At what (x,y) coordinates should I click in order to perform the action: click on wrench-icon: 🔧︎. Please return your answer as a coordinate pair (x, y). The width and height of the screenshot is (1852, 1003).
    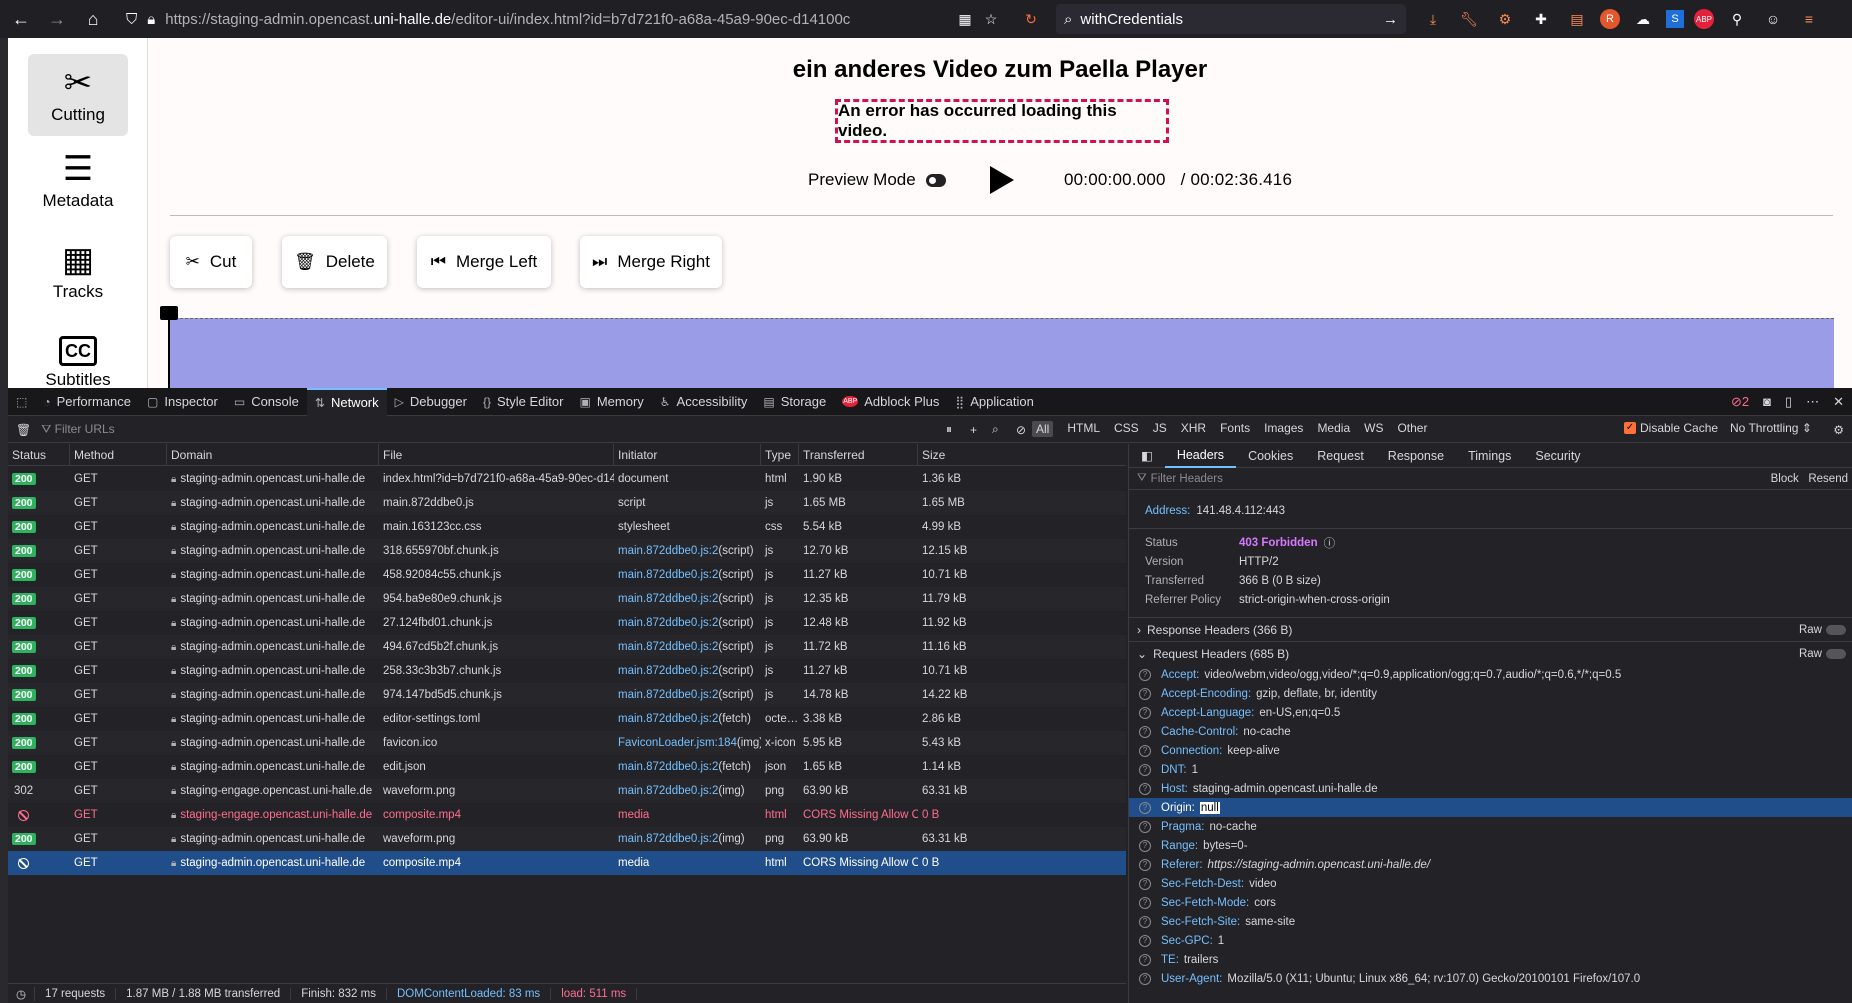
    Looking at the image, I should click on (1469, 19).